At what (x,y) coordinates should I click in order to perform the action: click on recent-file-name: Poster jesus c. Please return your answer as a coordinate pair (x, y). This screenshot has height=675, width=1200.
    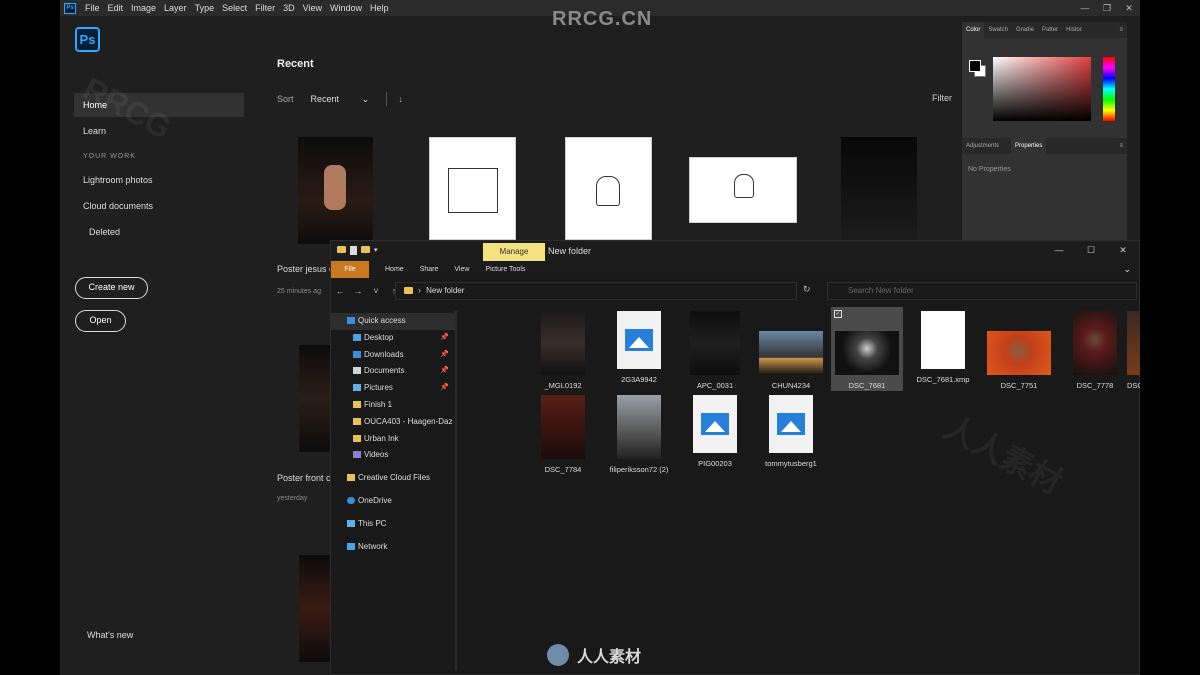
    Looking at the image, I should click on (305, 269).